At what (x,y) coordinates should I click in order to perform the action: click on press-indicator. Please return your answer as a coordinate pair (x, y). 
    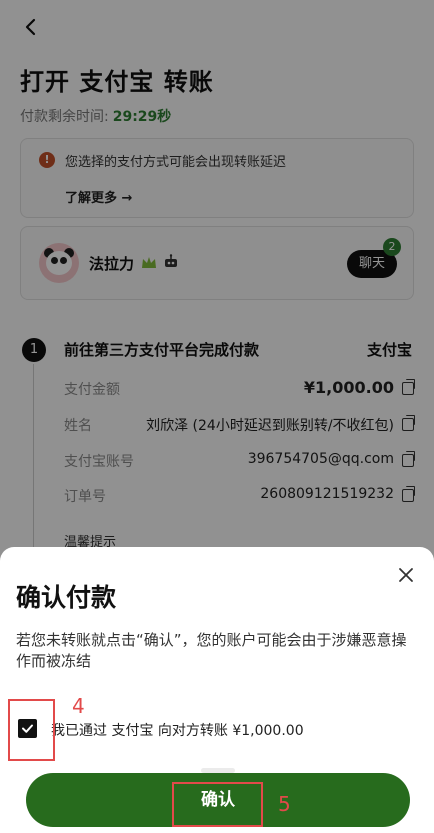
    Looking at the image, I should click on (218, 770).